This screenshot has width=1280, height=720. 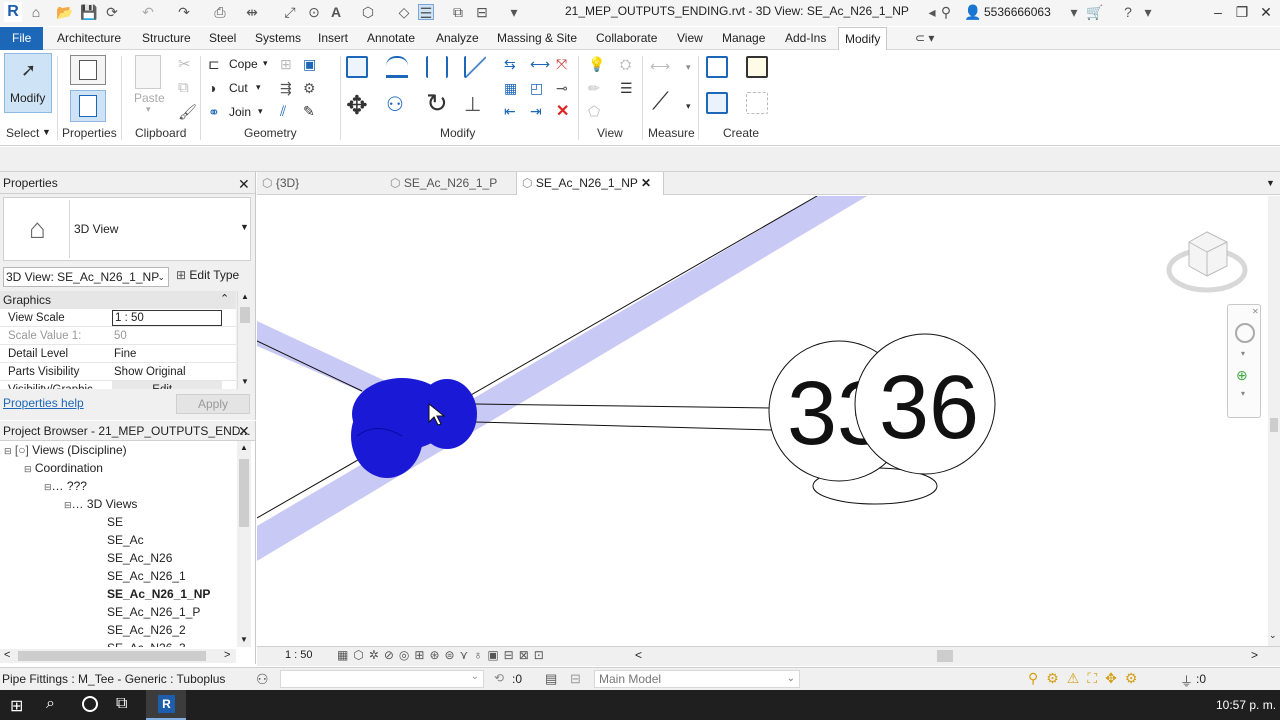 I want to click on view-tab-active: ⬡ SE_Ac_N26_1_NP ✕, so click(x=590, y=183).